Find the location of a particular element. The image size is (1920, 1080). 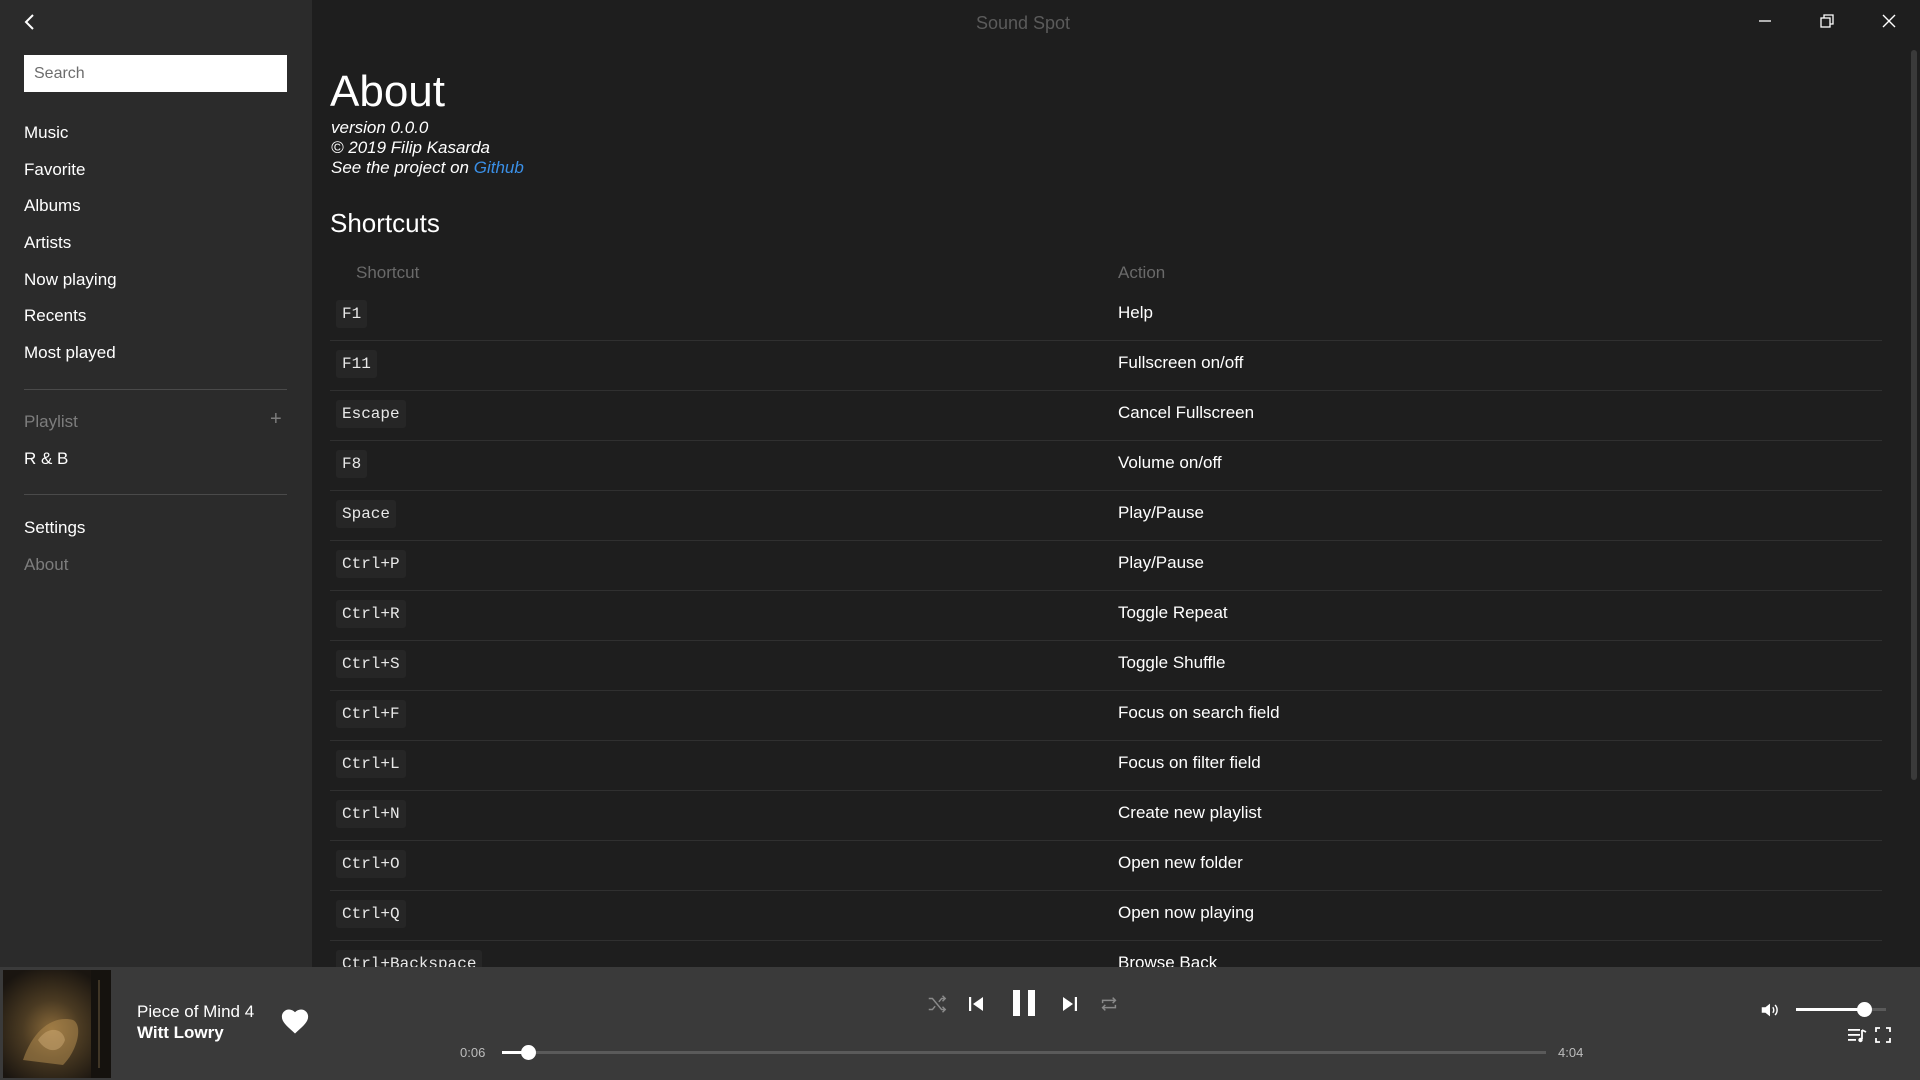

shortcut-key: F8 is located at coordinates (352, 464).